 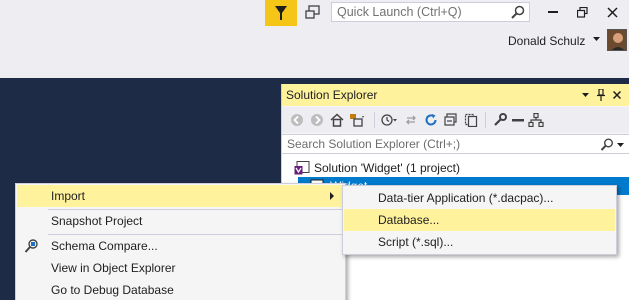 I want to click on switch-views-icon, so click(x=357, y=120).